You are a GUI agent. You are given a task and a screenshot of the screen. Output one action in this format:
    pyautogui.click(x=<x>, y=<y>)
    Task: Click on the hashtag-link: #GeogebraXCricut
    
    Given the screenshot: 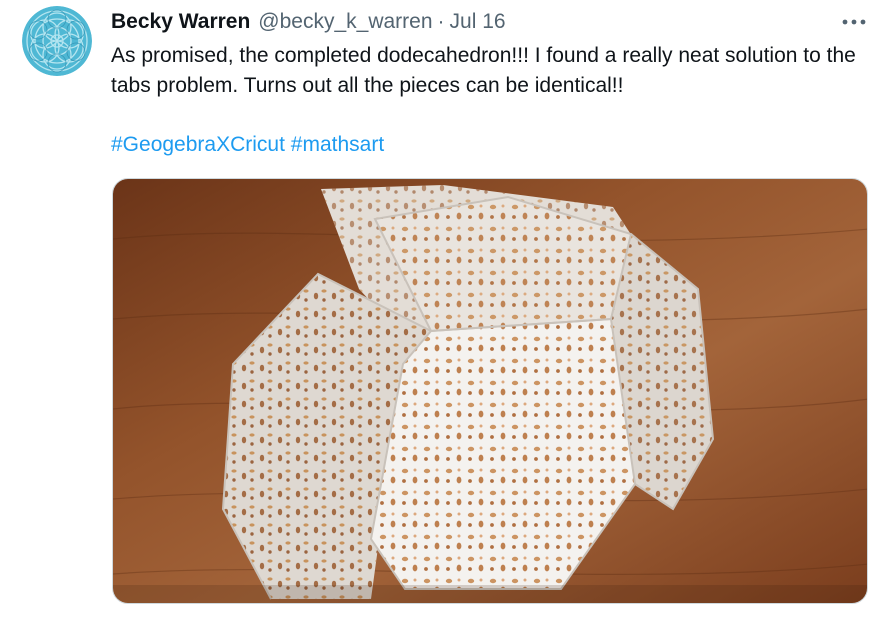 What is the action you would take?
    pyautogui.click(x=198, y=144)
    